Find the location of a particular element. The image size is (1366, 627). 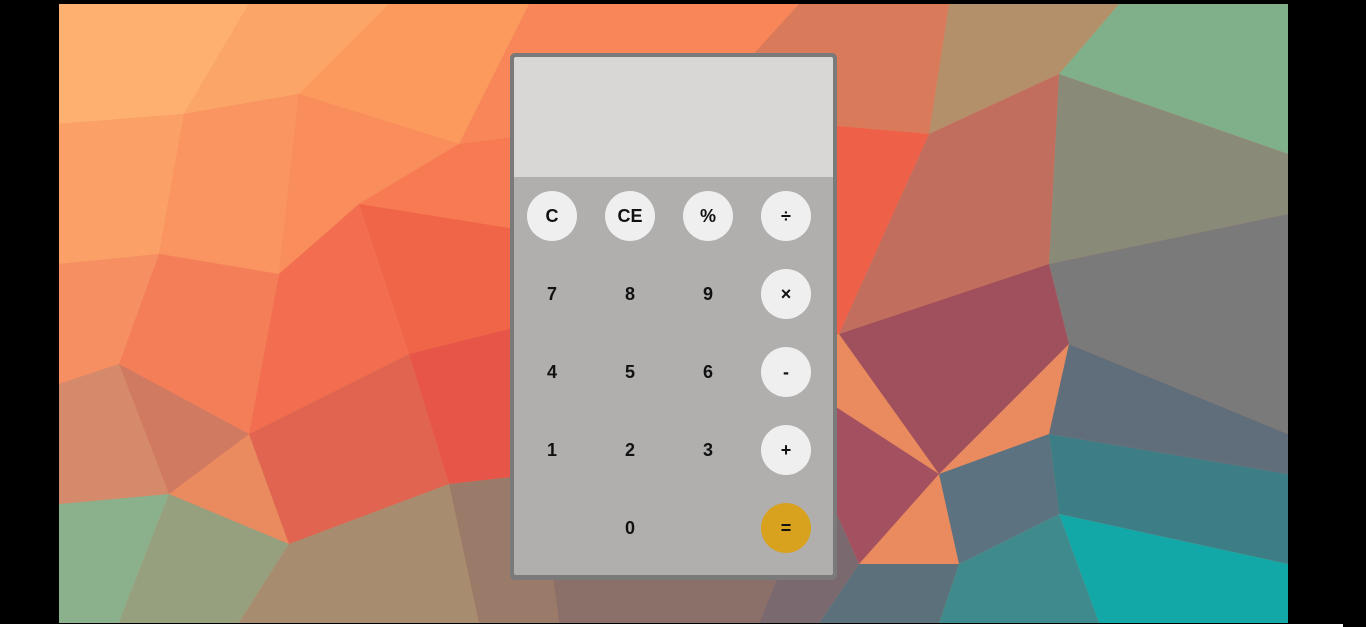

clear-entry-button: CE is located at coordinates (630, 216).